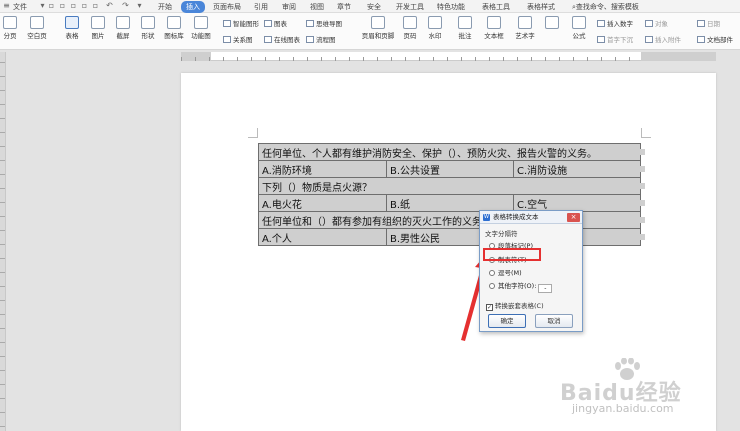 The image size is (740, 431). What do you see at coordinates (507, 321) in the screenshot?
I see `ok-button: 确定` at bounding box center [507, 321].